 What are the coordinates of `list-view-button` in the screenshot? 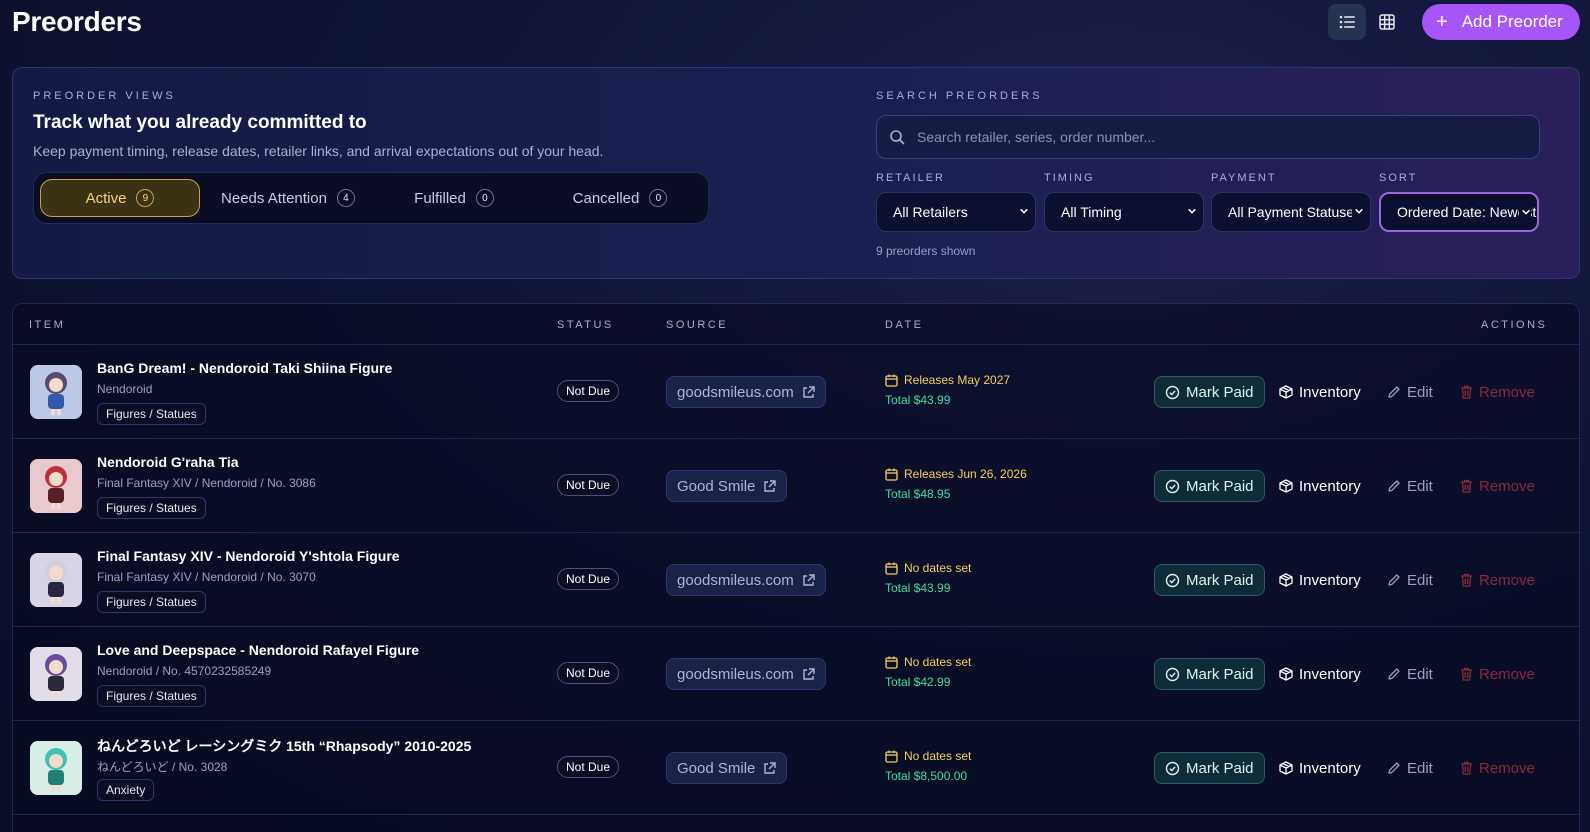 It's located at (1347, 22).